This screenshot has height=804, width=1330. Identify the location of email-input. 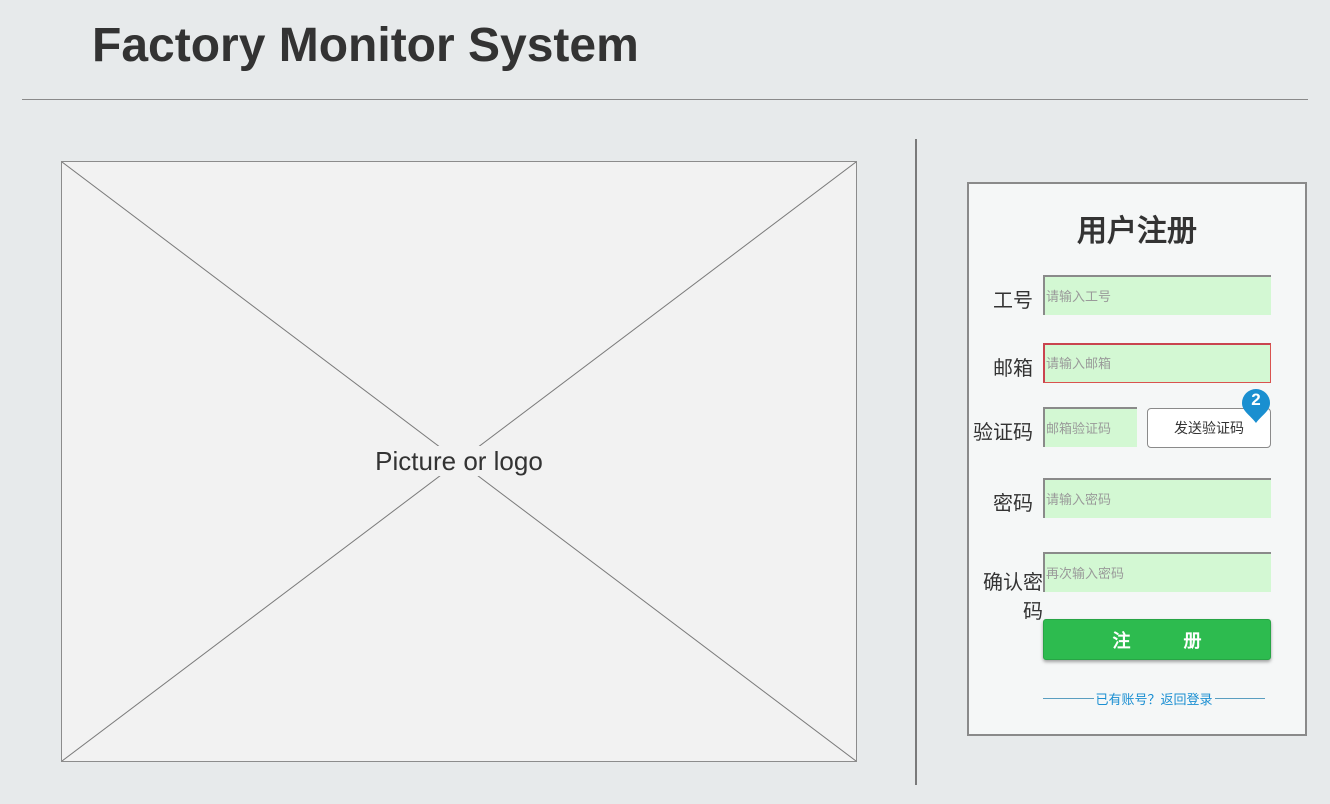
(1157, 363).